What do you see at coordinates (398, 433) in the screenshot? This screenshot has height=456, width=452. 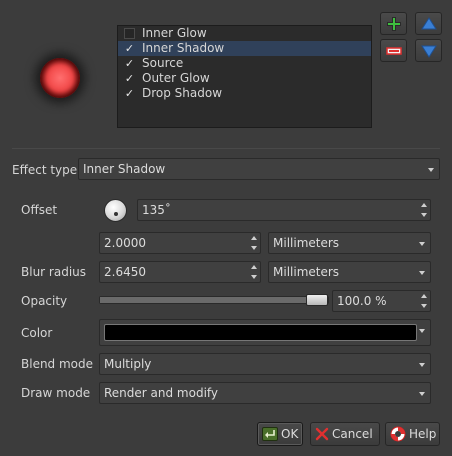 I see `lifebuoy-icon` at bounding box center [398, 433].